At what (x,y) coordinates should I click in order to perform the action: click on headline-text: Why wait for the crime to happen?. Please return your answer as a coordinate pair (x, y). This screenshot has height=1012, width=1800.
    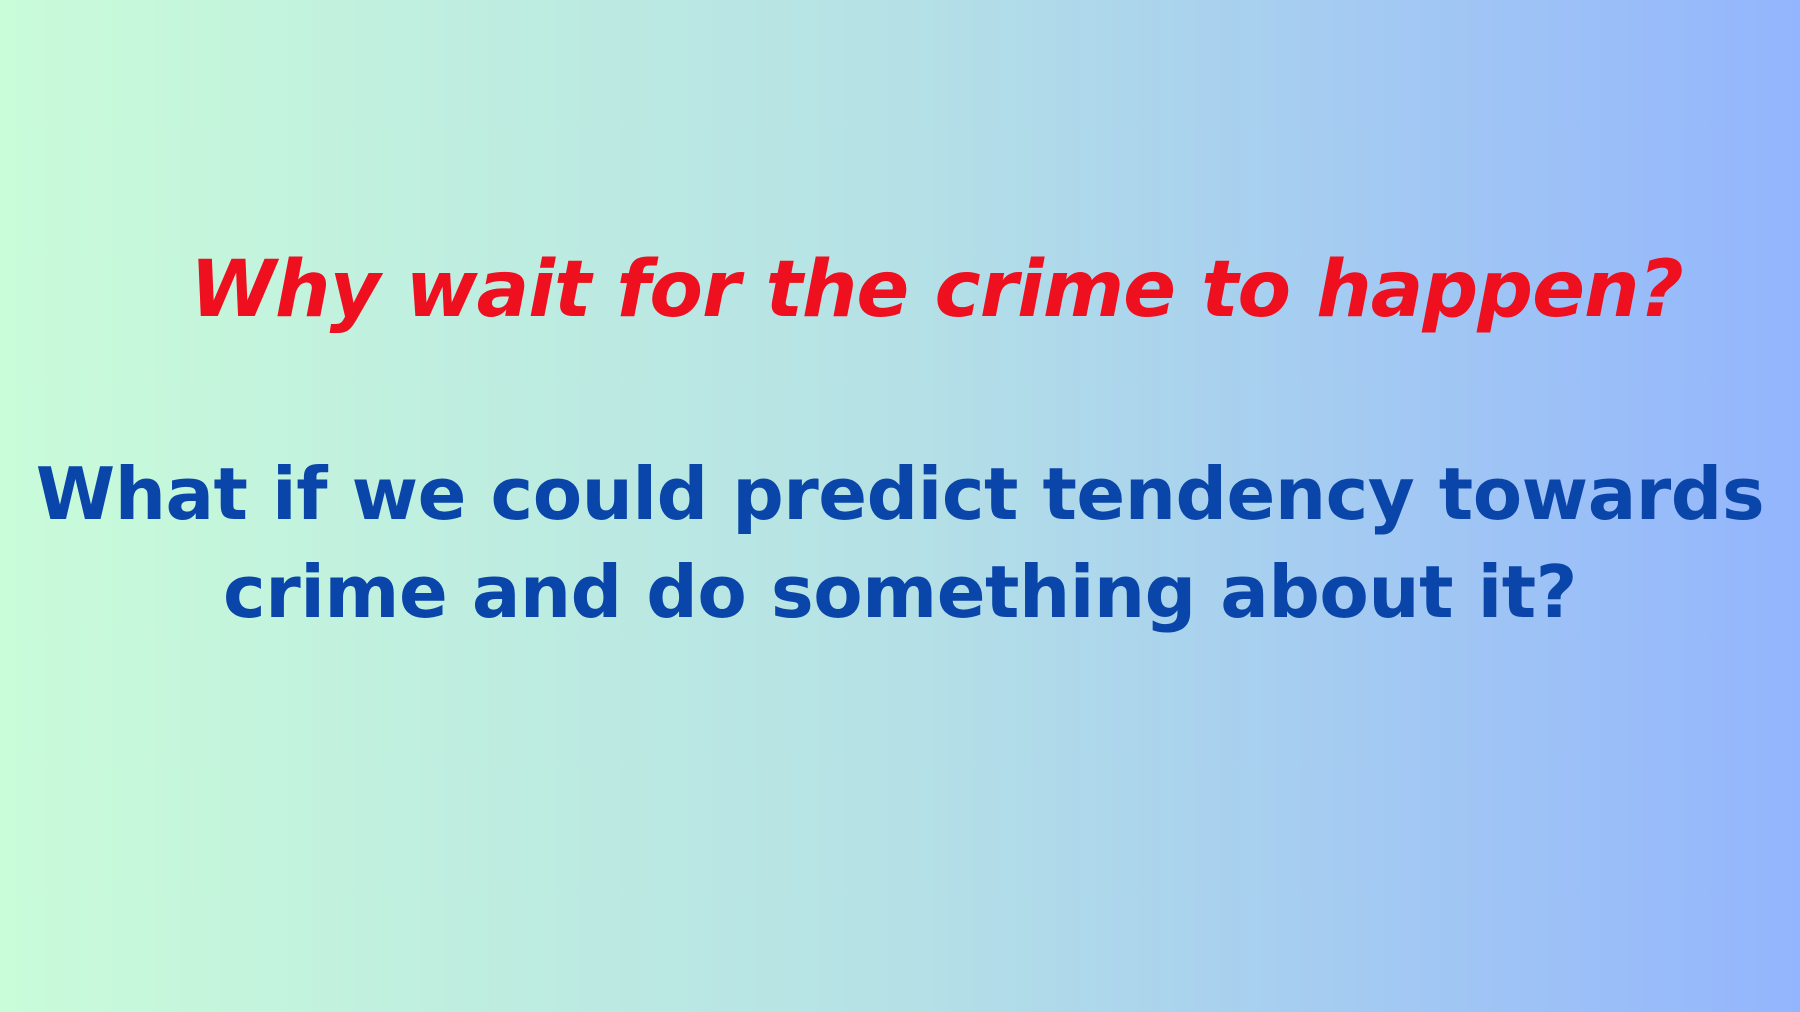
    Looking at the image, I should click on (937, 290).